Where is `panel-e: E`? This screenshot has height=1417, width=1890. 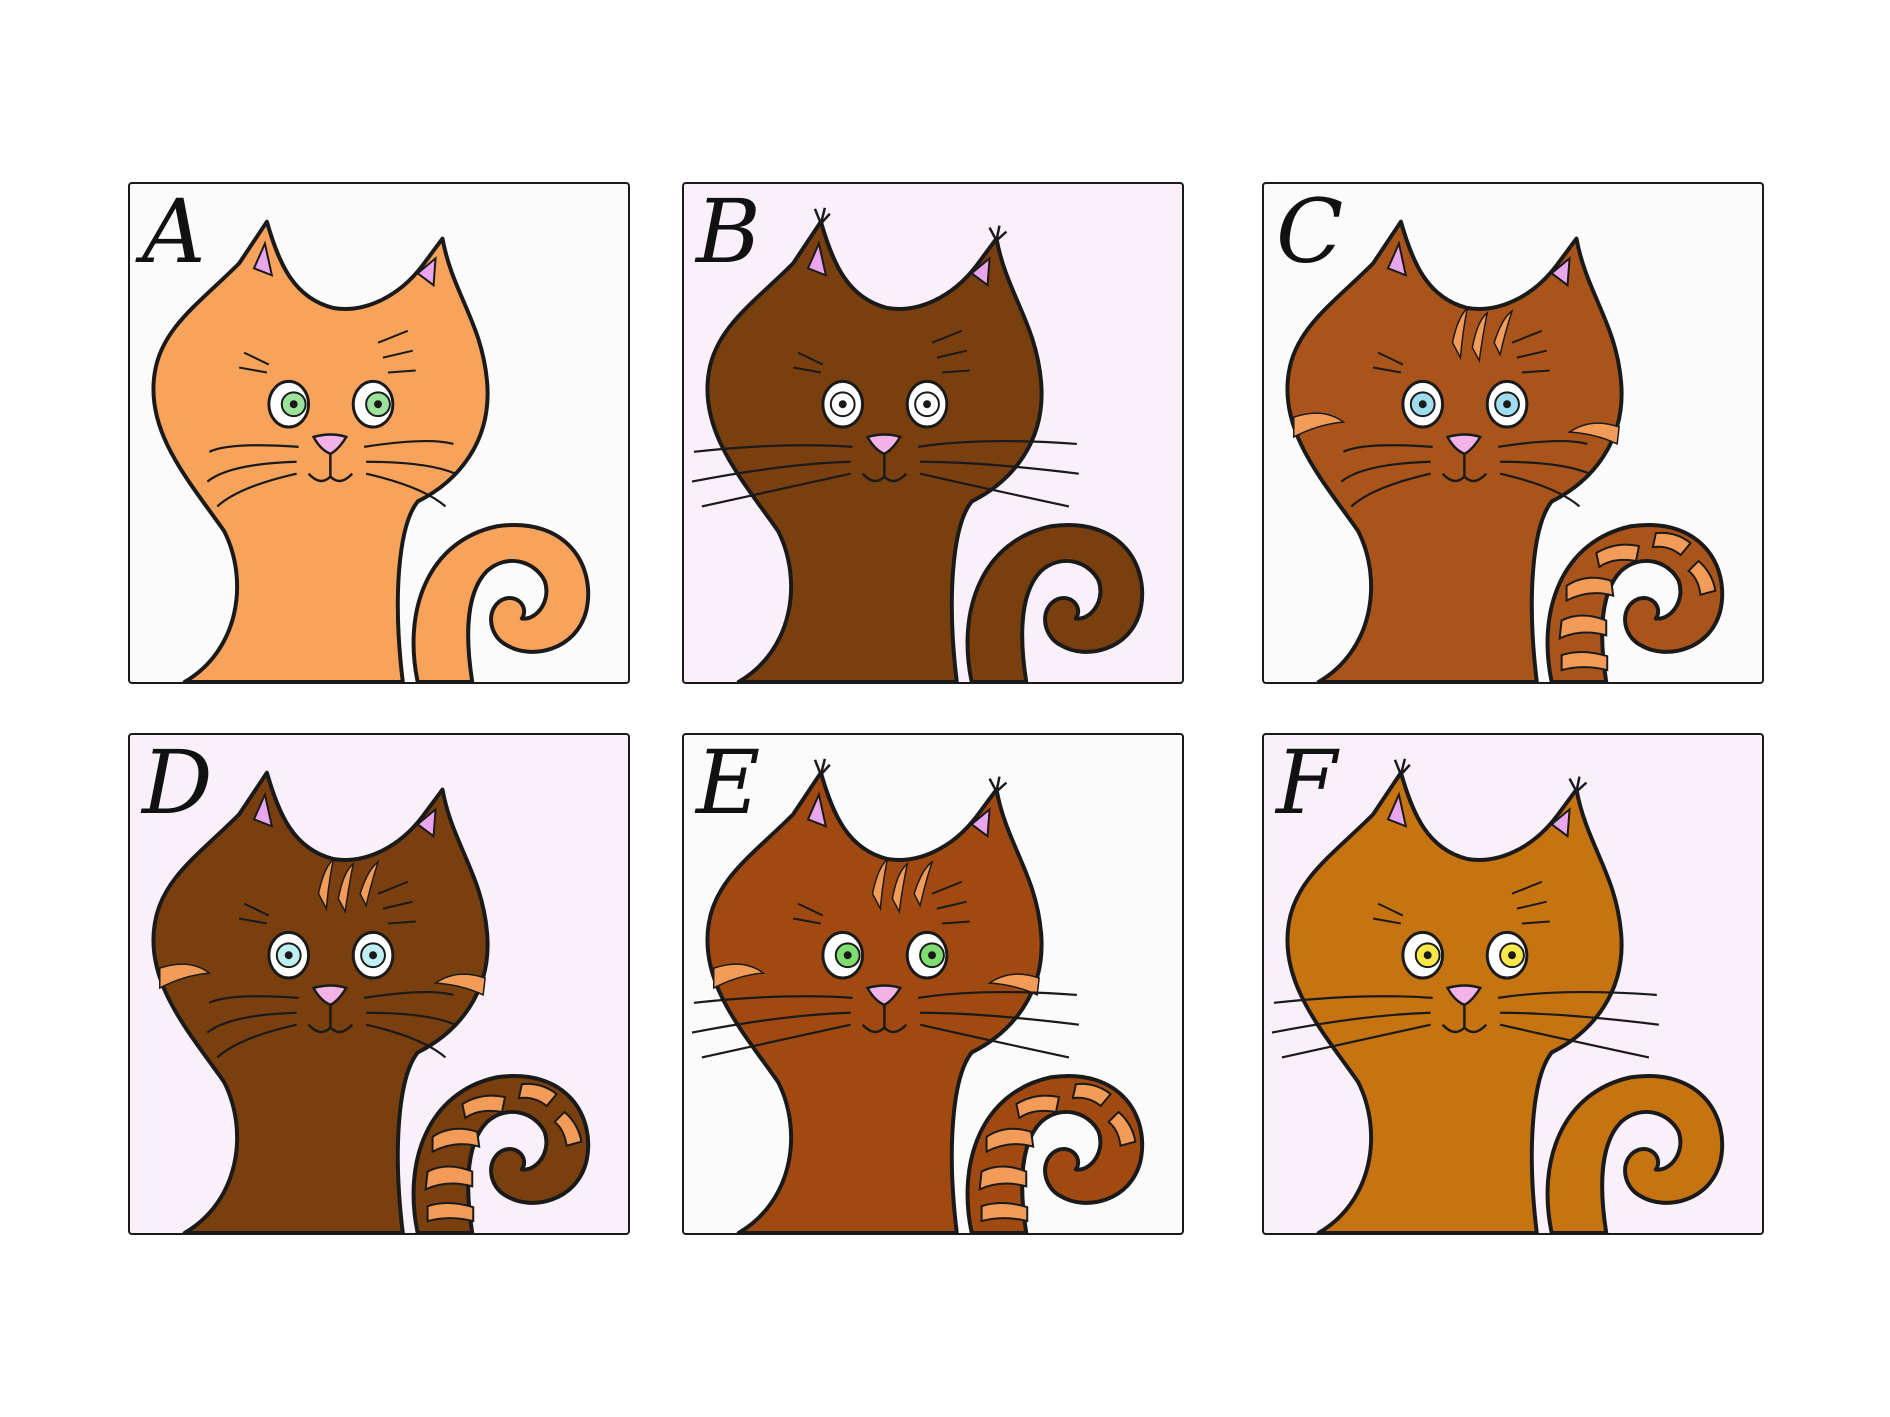
panel-e: E is located at coordinates (933, 984).